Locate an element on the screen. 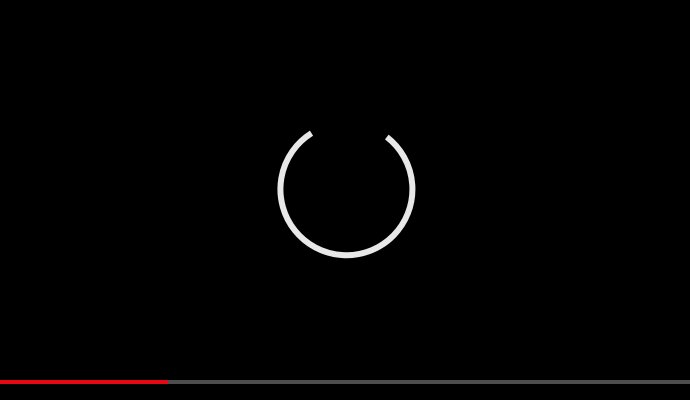 The width and height of the screenshot is (690, 400). progress-played is located at coordinates (84, 382).